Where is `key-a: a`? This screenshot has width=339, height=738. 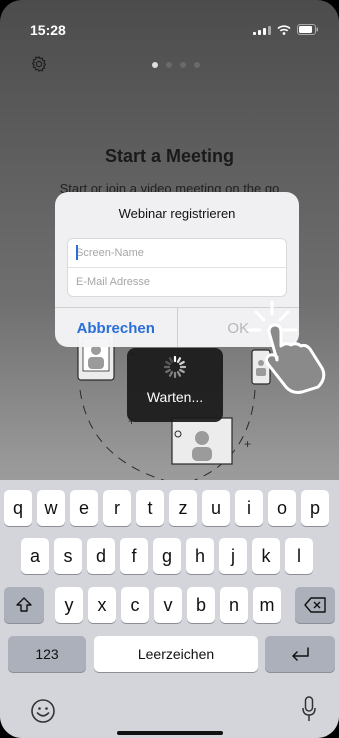
key-a: a is located at coordinates (35, 556).